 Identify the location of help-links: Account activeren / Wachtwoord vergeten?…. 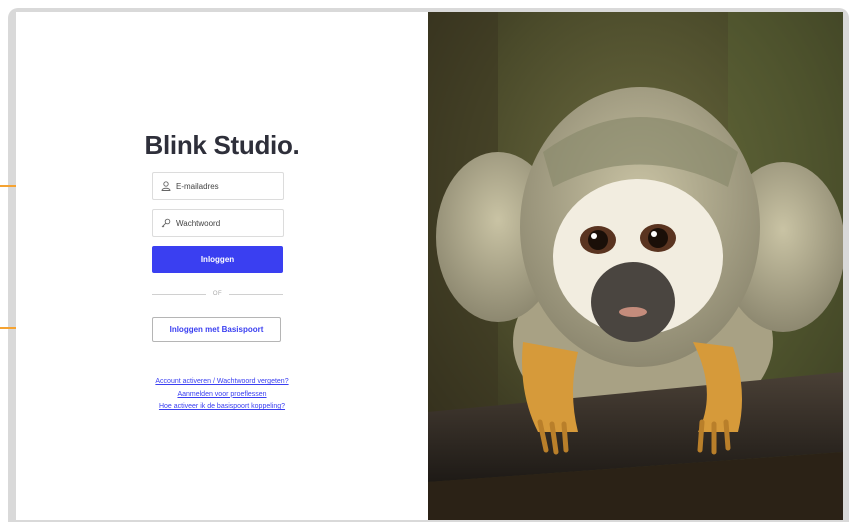
(222, 395).